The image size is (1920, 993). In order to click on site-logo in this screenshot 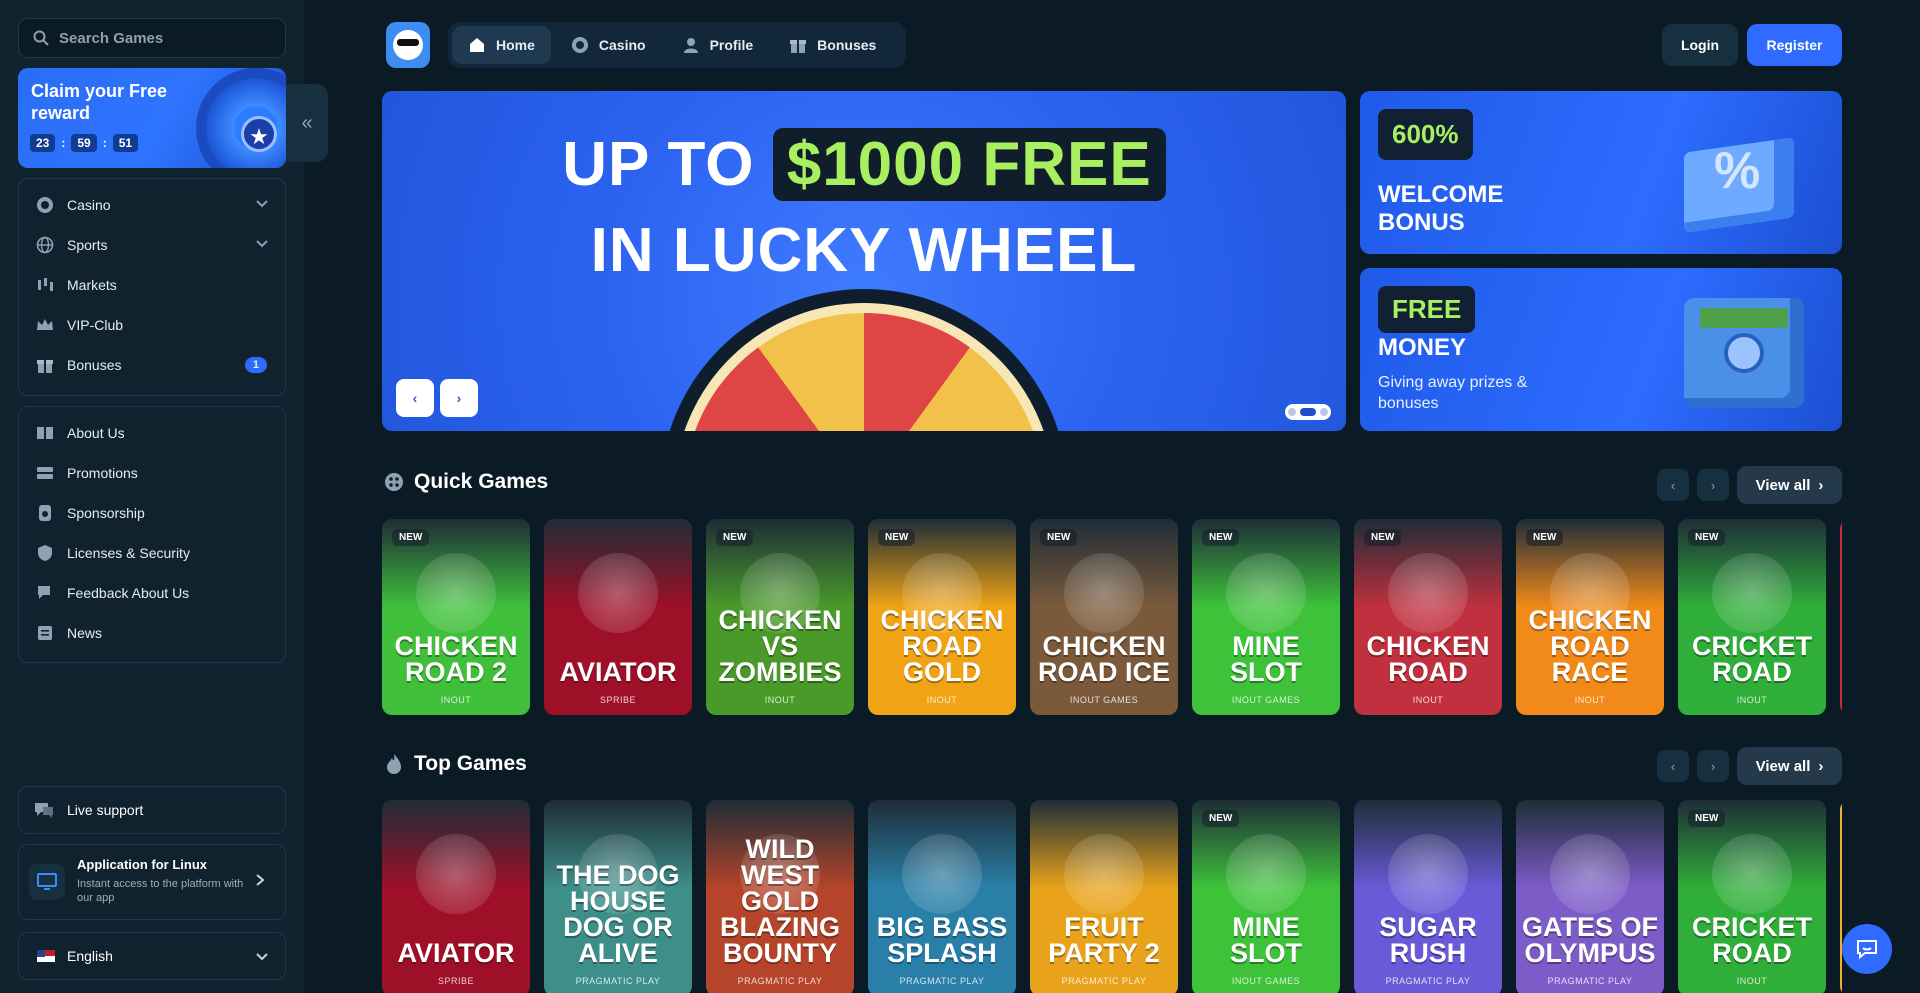, I will do `click(408, 45)`.